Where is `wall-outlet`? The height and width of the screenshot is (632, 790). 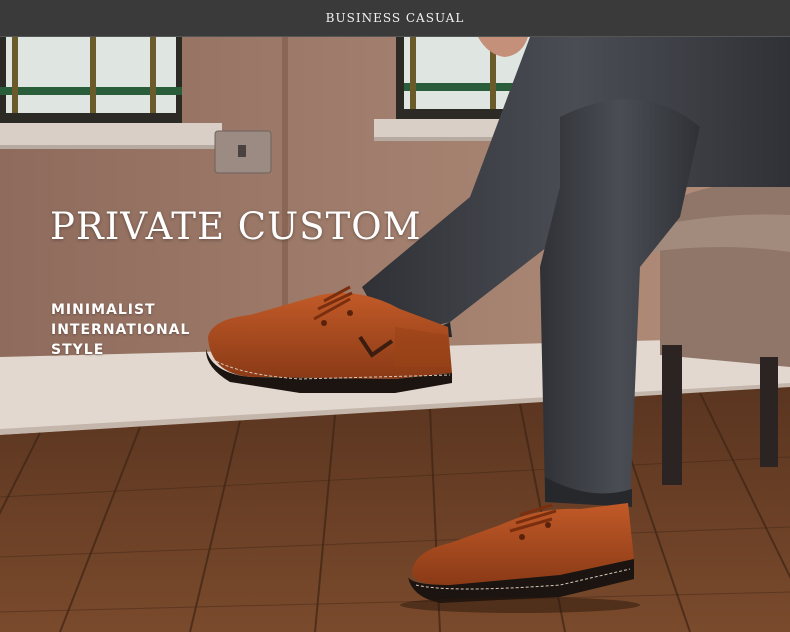 wall-outlet is located at coordinates (243, 152).